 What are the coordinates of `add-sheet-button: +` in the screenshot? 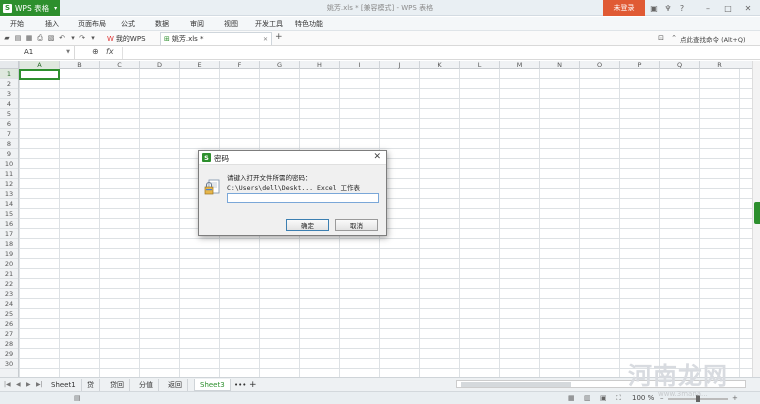 It's located at (253, 385).